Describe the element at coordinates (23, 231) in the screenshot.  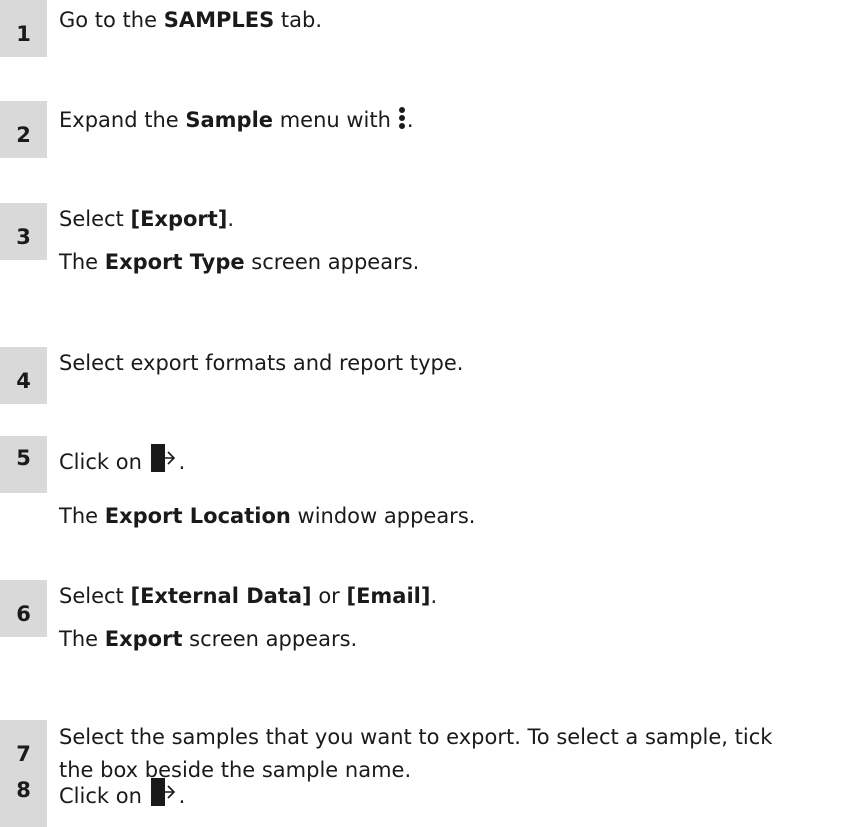
I see `step-number: 3` at that location.